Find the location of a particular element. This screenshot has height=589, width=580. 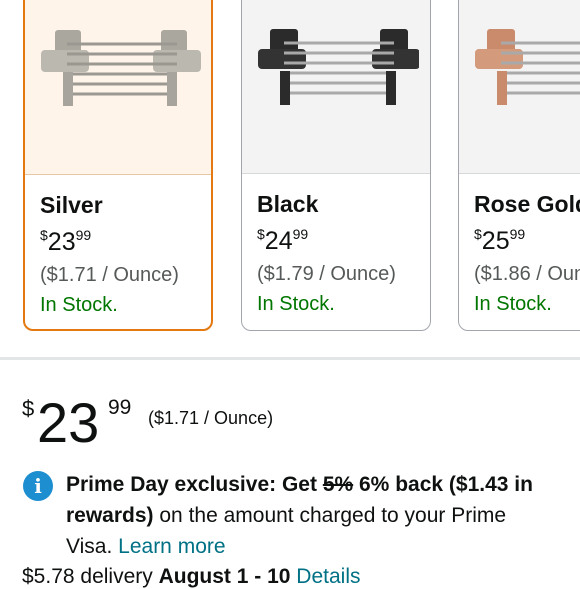

variant-price: $2399 is located at coordinates (66, 241).